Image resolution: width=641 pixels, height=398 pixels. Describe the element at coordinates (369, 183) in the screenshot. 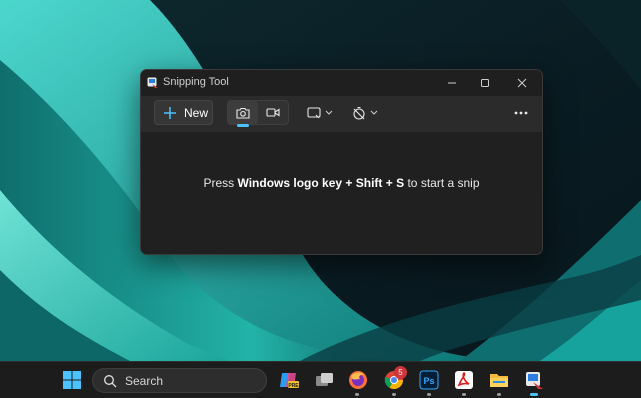

I see `hint-shift-key: Shift` at that location.